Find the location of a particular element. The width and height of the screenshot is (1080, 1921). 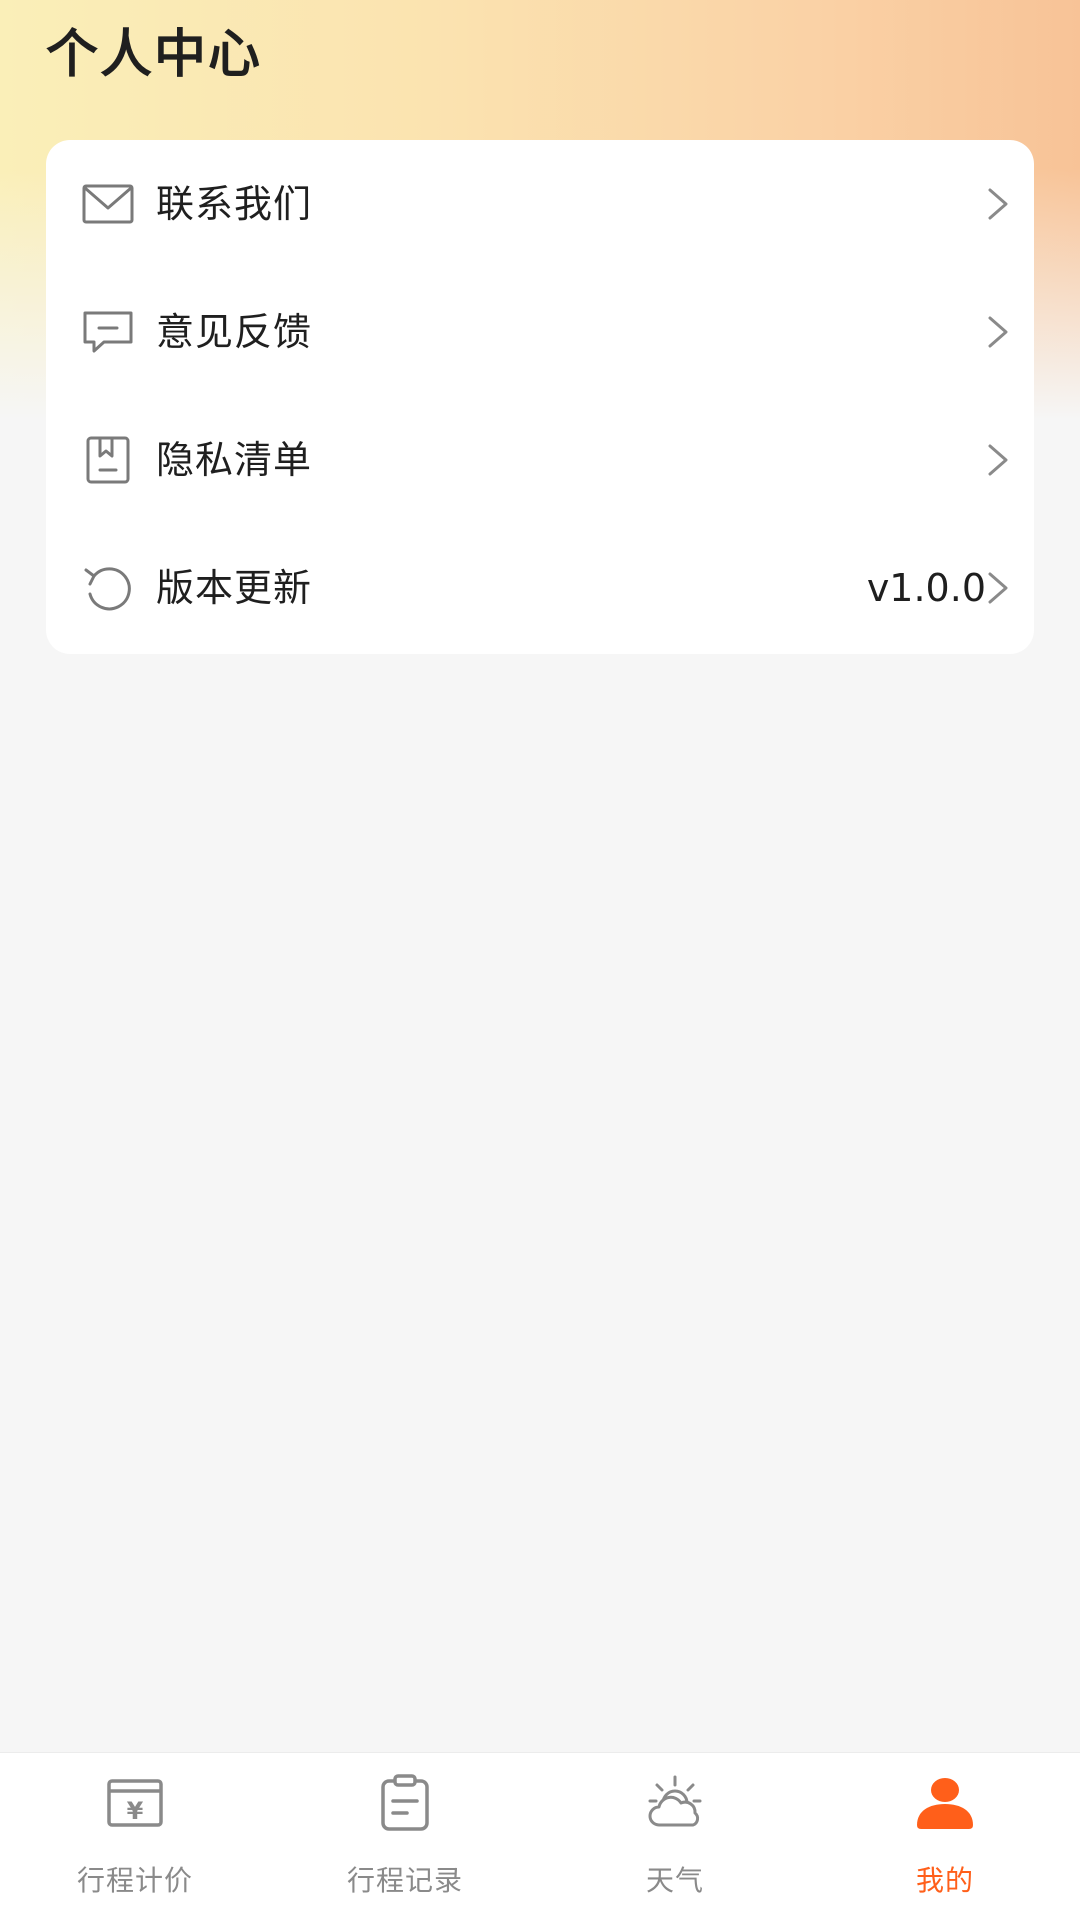

tab-trip-pricing: ¥ 行程计价 is located at coordinates (135, 1837).